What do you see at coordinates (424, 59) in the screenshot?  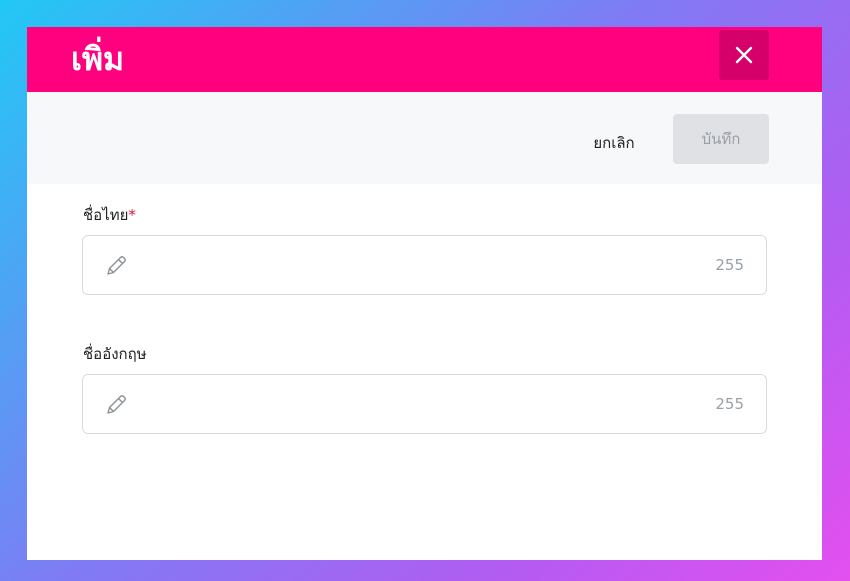 I see `dialog-header: เพิ่ม` at bounding box center [424, 59].